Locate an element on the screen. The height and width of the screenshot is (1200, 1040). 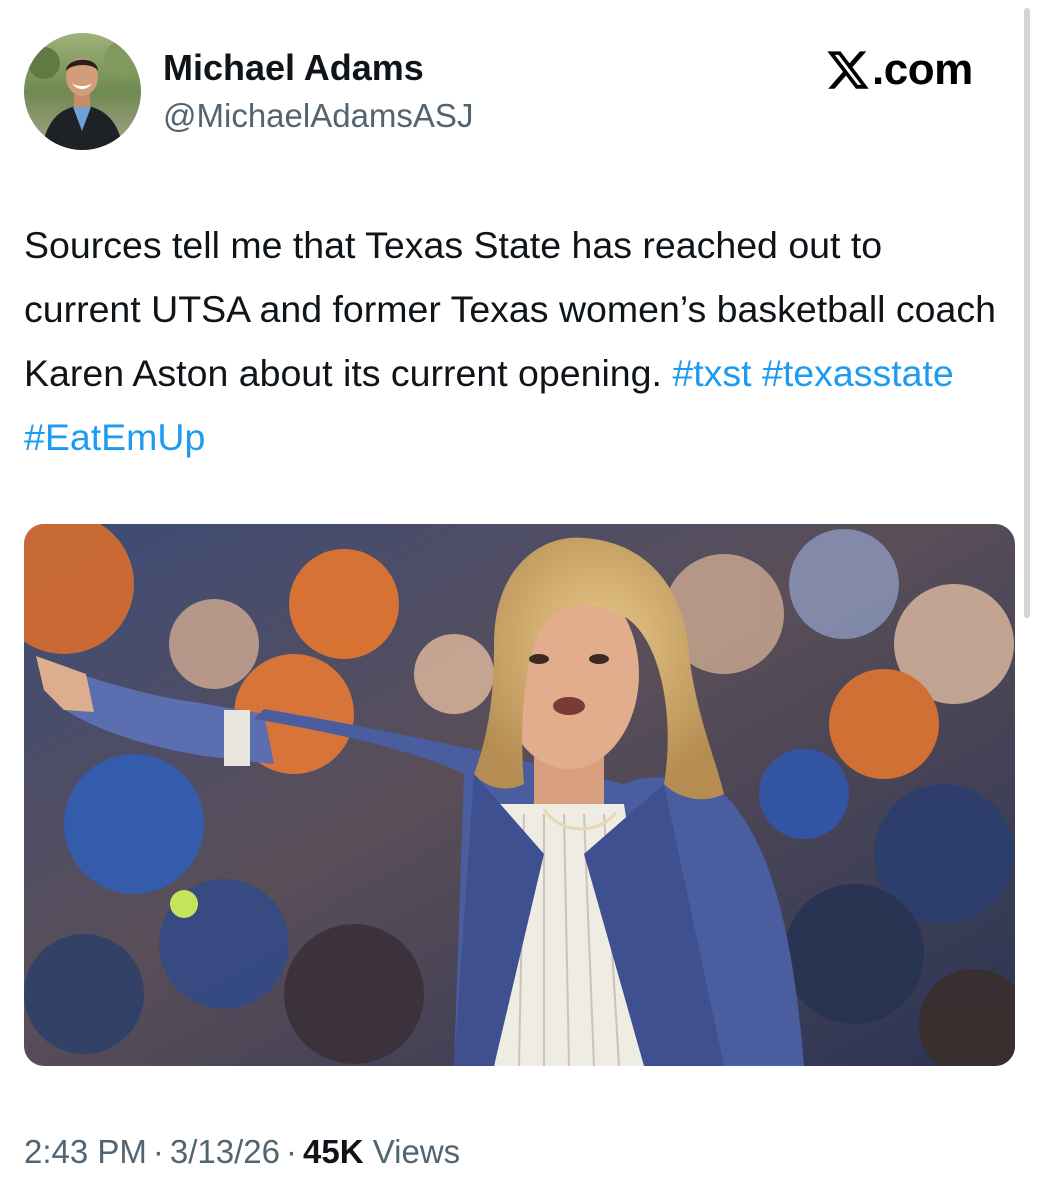
author-display-name: Michael Adams is located at coordinates (293, 68).